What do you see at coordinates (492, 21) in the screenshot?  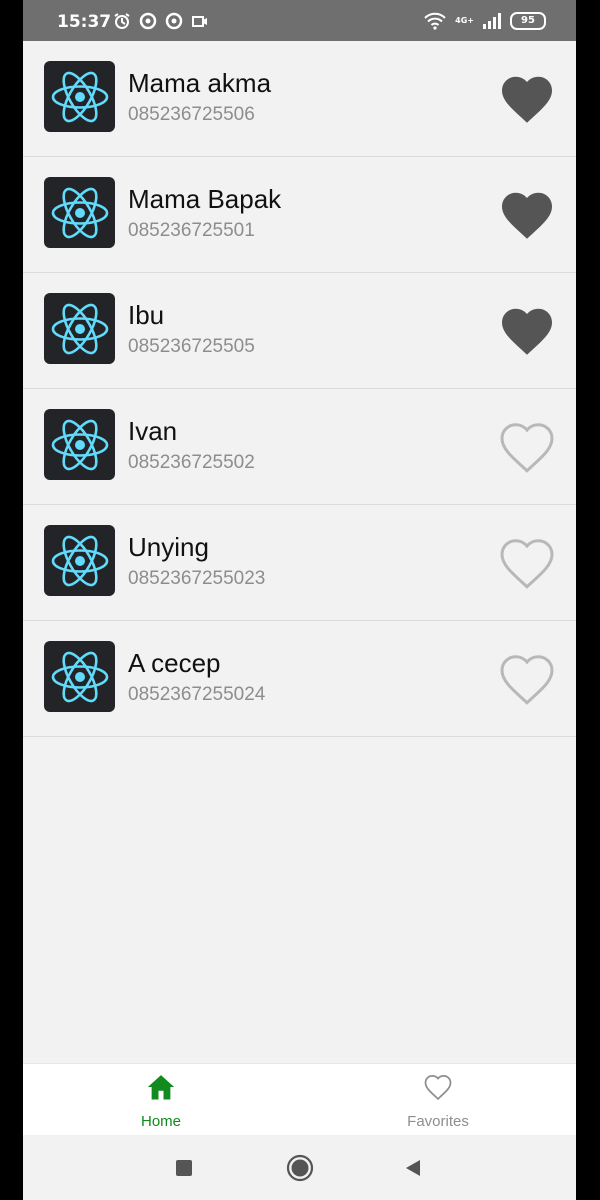 I see `signal-icon` at bounding box center [492, 21].